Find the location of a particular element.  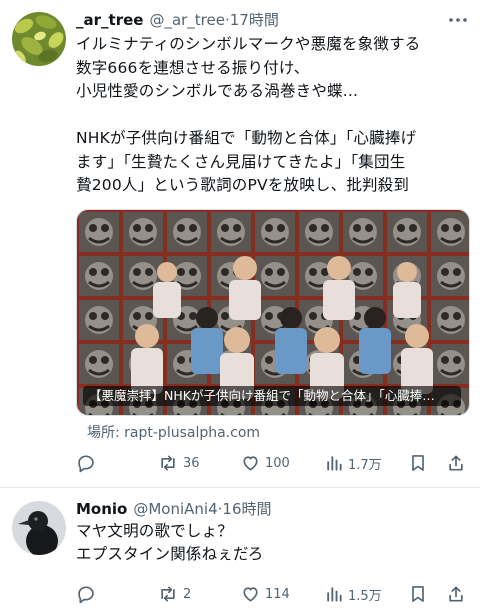

avatar-crow-image is located at coordinates (39, 528).